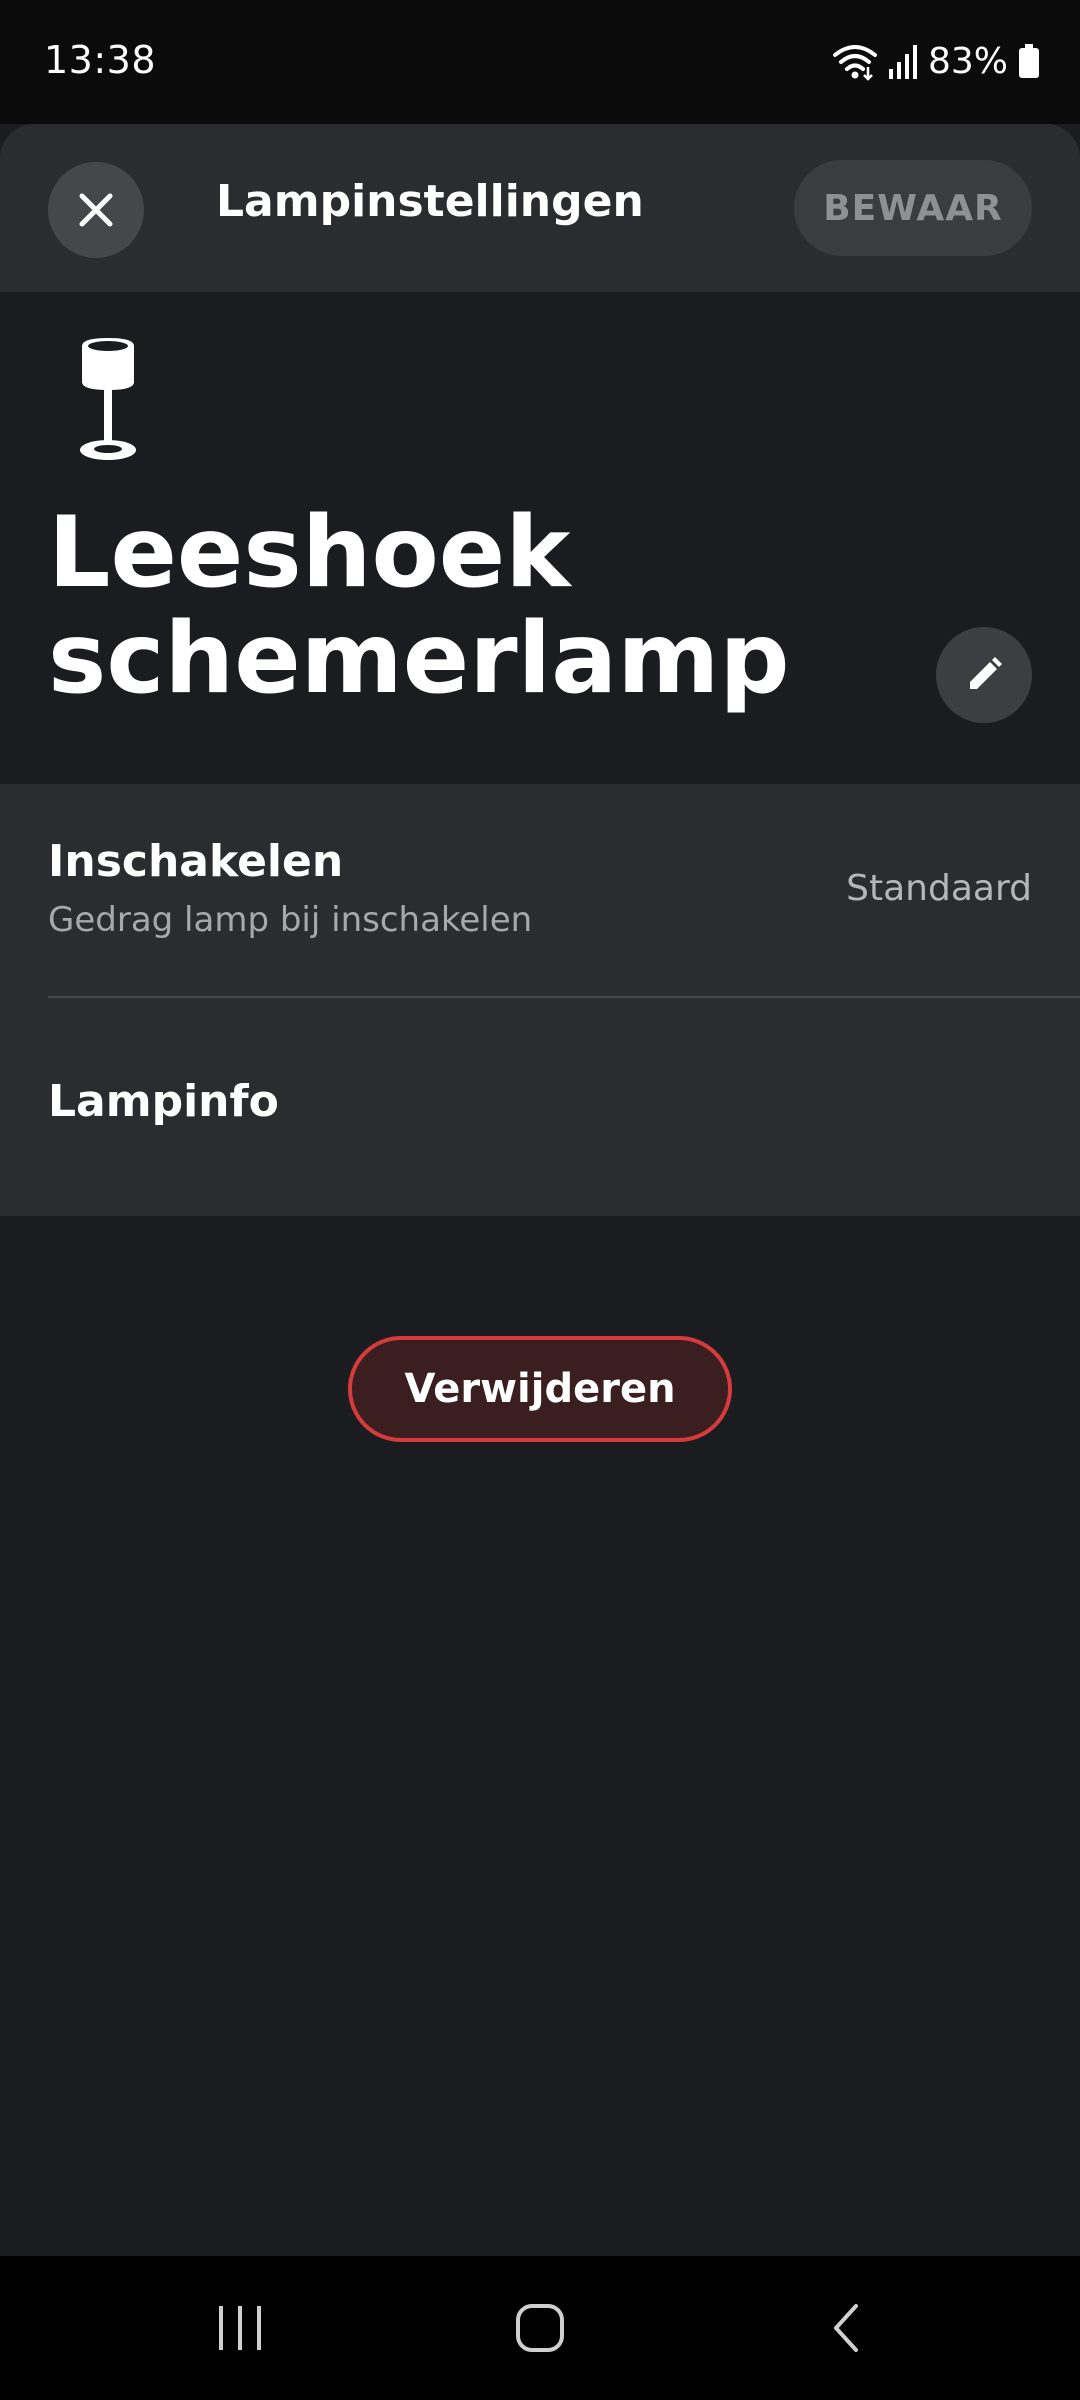 The height and width of the screenshot is (2400, 1080). What do you see at coordinates (419, 606) in the screenshot?
I see `lamp-name: Leeshoek schemerlamp` at bounding box center [419, 606].